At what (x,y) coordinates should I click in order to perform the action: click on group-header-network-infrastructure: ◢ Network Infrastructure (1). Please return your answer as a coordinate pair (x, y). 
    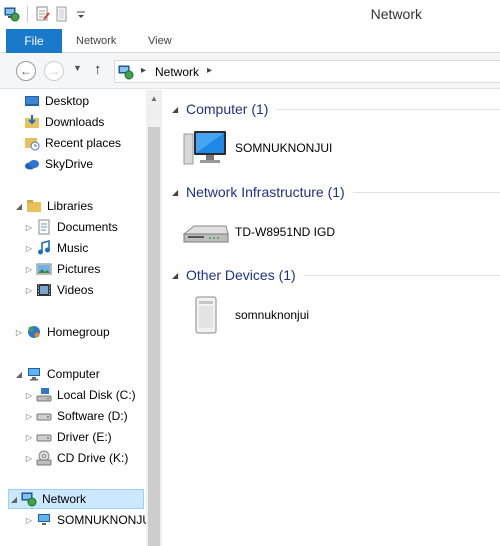
    Looking at the image, I should click on (336, 192).